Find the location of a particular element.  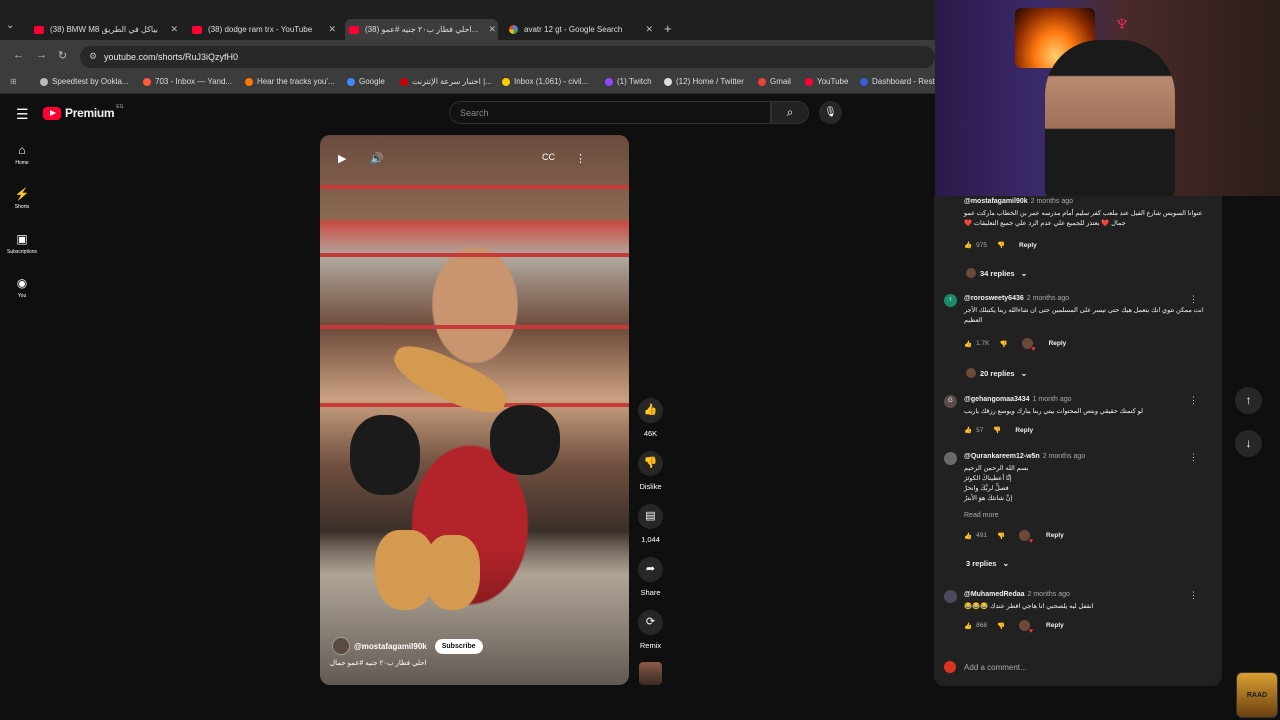

youtube-premium-logo: Premium EG is located at coordinates (83, 112).